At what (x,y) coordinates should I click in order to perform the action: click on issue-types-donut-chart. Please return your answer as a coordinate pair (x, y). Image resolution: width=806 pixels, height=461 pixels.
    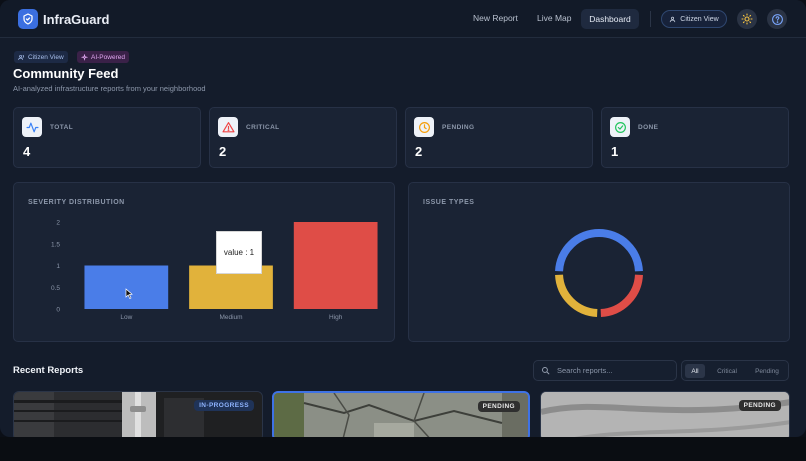
    Looking at the image, I should click on (599, 272).